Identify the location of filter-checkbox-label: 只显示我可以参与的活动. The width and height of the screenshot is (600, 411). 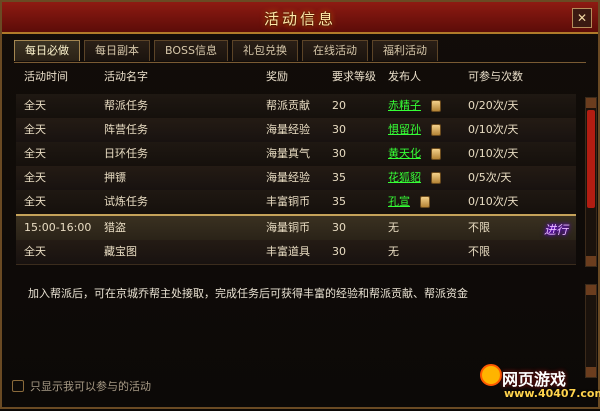
(90, 386).